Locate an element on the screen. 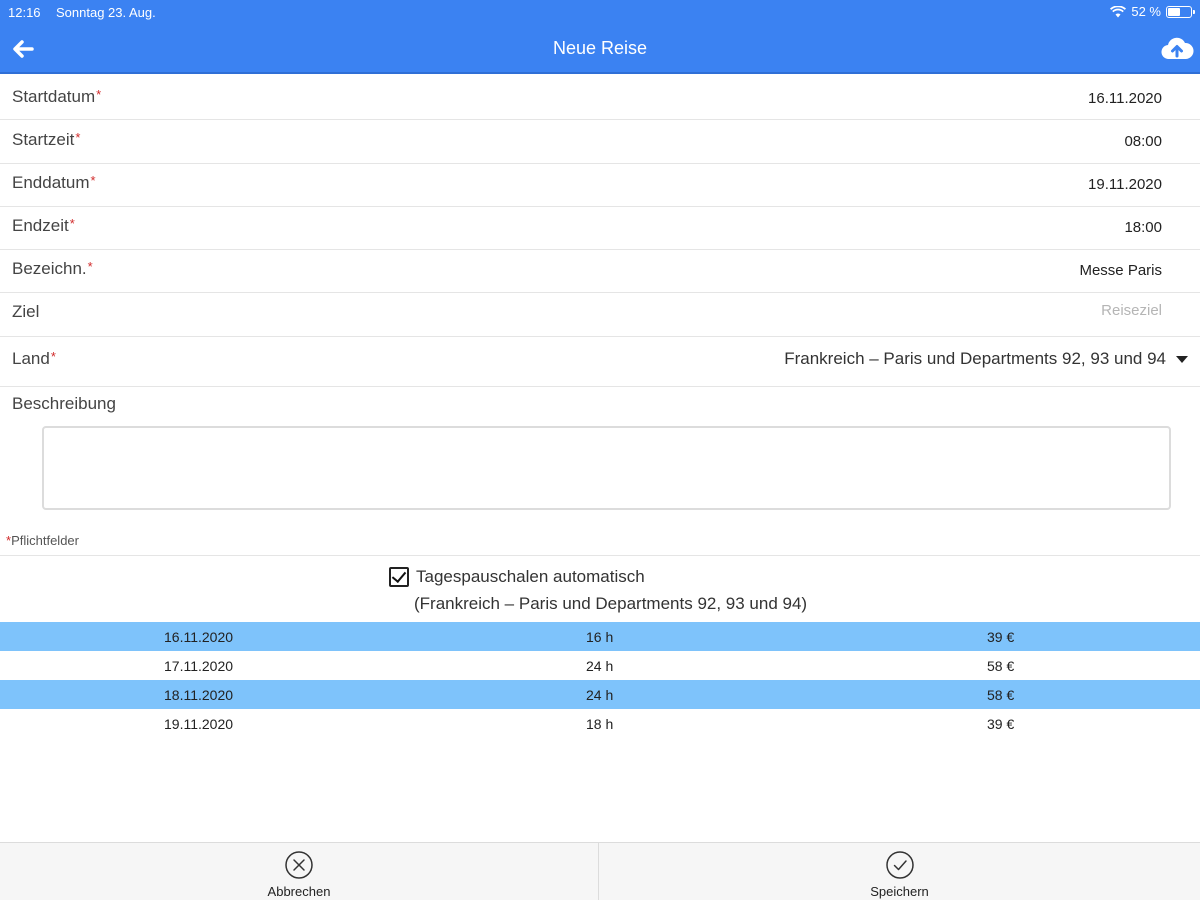 The width and height of the screenshot is (1200, 900). close-circle-icon is located at coordinates (299, 865).